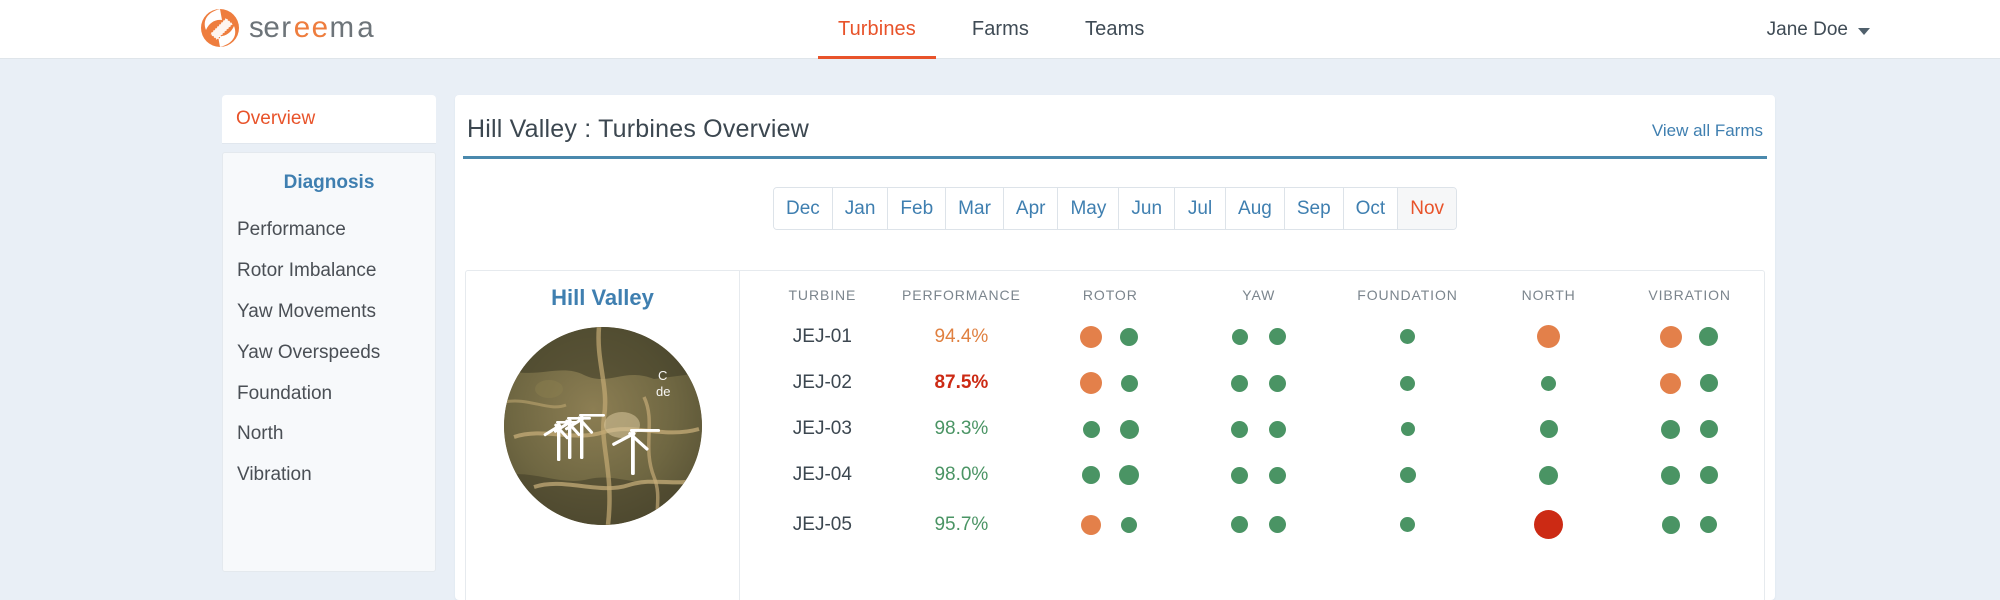 The height and width of the screenshot is (600, 2000). Describe the element at coordinates (822, 487) in the screenshot. I see `cell-turbine: JEJ-04` at that location.